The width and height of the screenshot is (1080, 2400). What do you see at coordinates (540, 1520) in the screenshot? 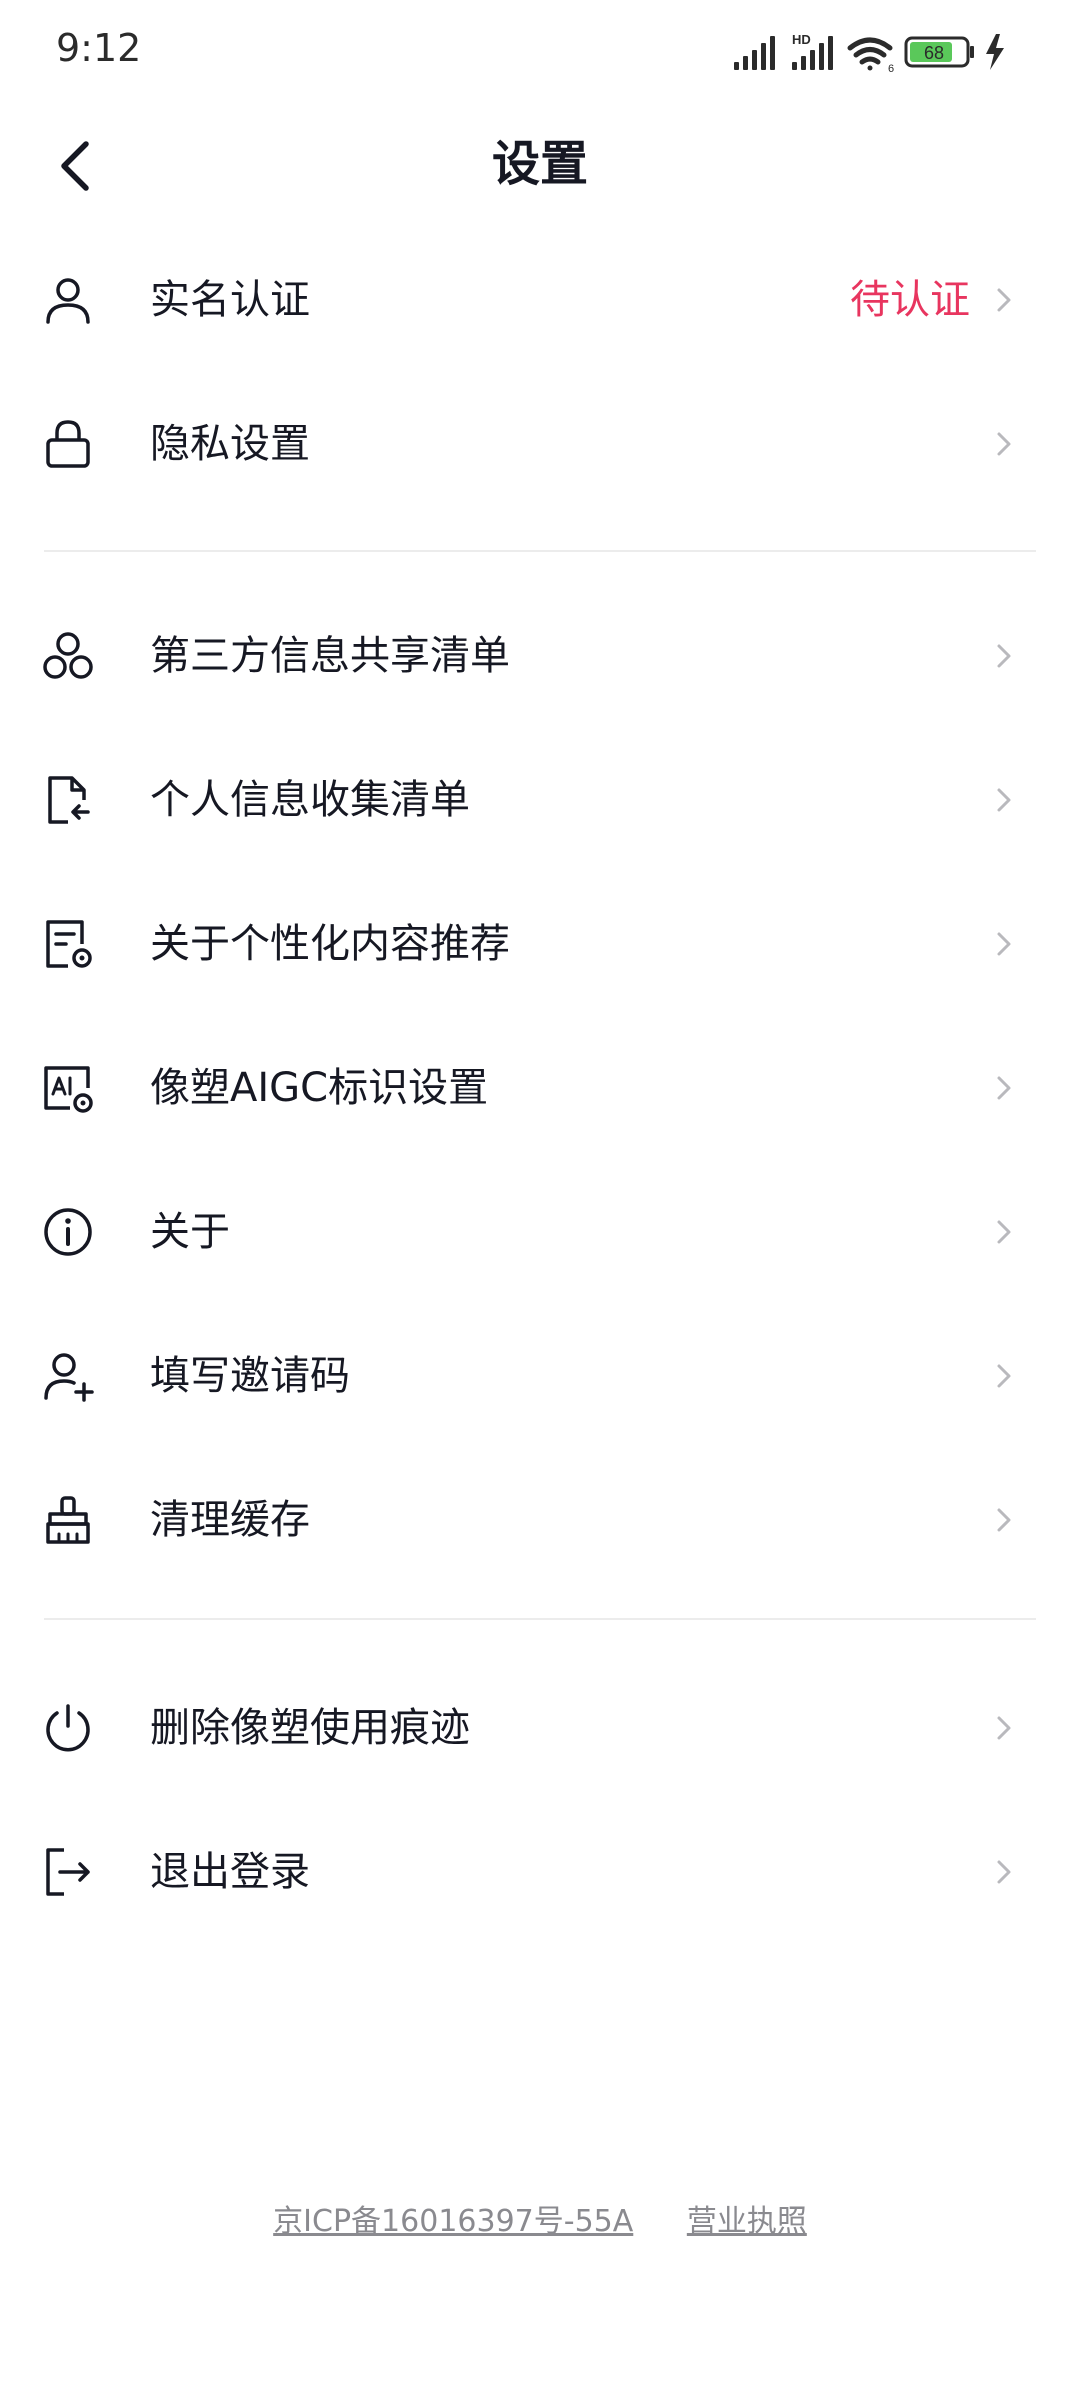
I see `row-clear-cache: 清理缓存` at bounding box center [540, 1520].